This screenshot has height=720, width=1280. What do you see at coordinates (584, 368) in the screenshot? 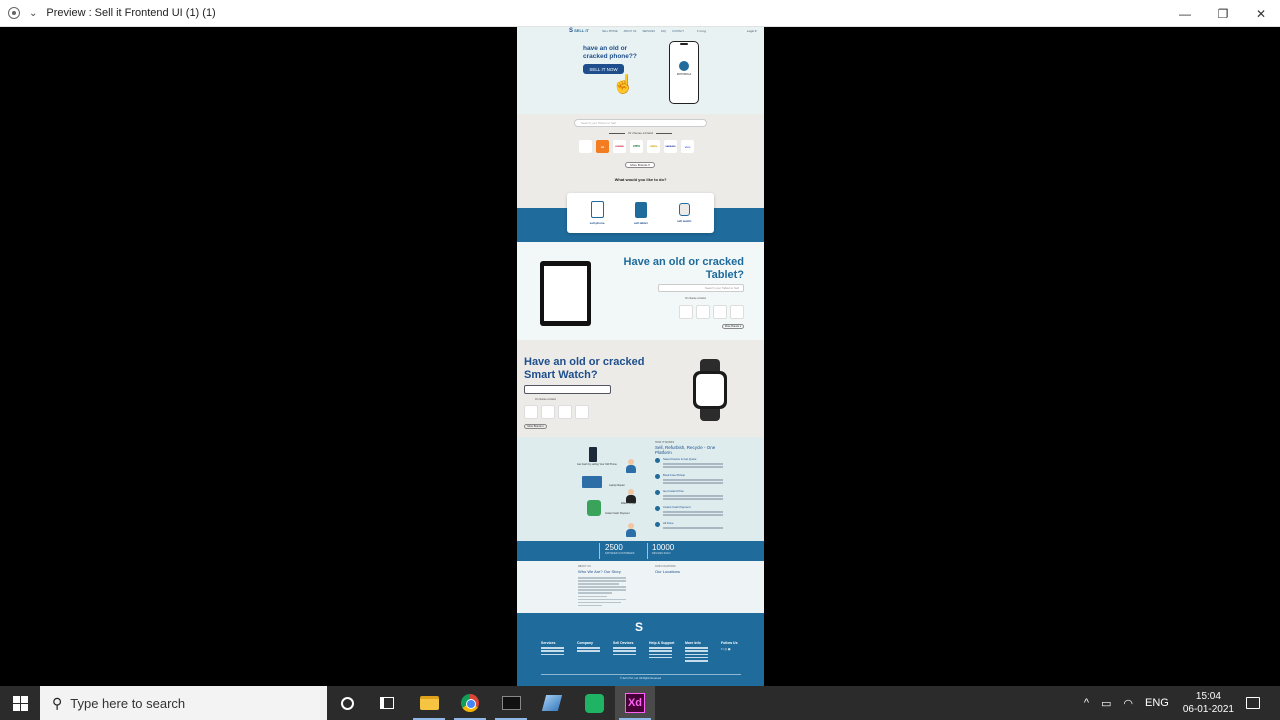
I see `watch-heading: Have an old or cracked Smart Watch?` at bounding box center [584, 368].